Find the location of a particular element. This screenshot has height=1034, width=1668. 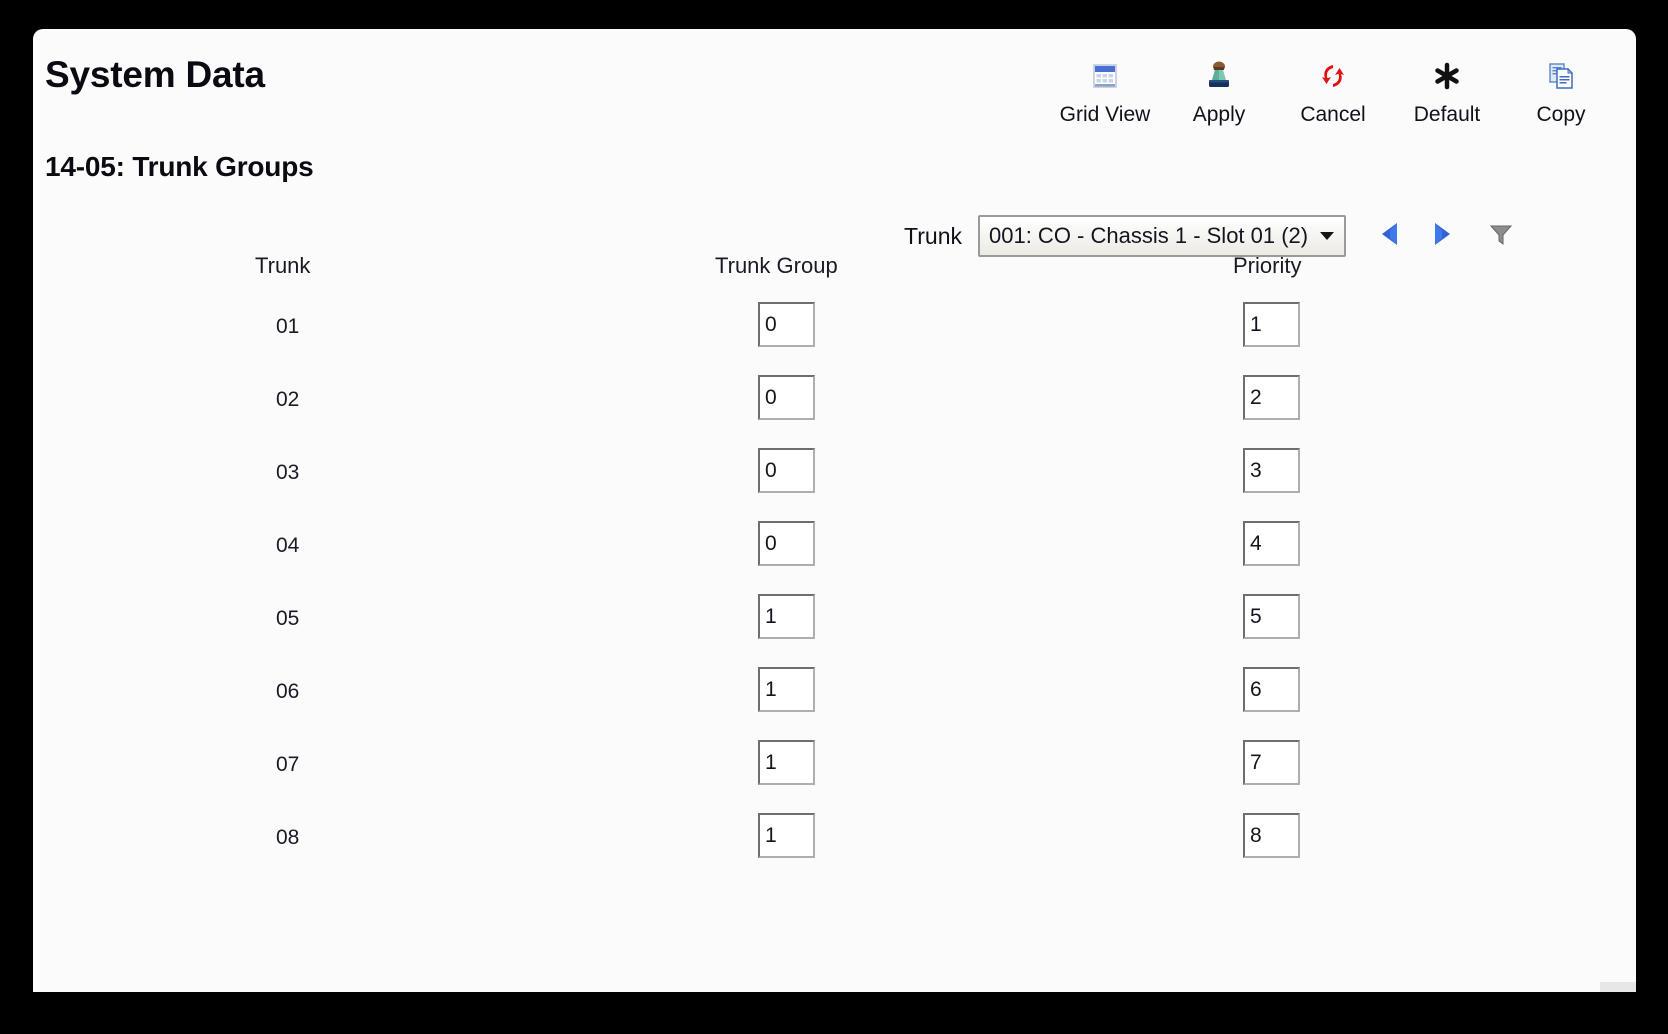

priority-value: 7 is located at coordinates (1256, 762).